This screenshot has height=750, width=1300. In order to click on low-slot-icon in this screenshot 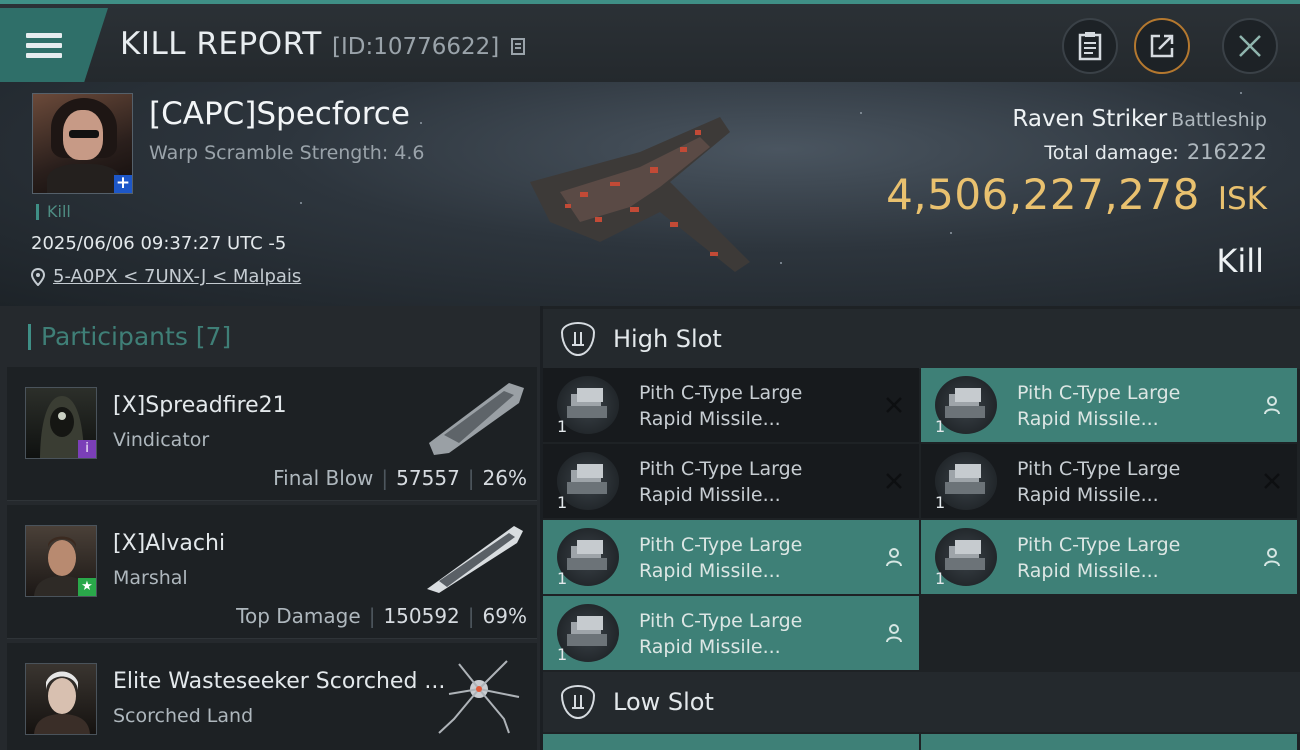, I will do `click(578, 702)`.